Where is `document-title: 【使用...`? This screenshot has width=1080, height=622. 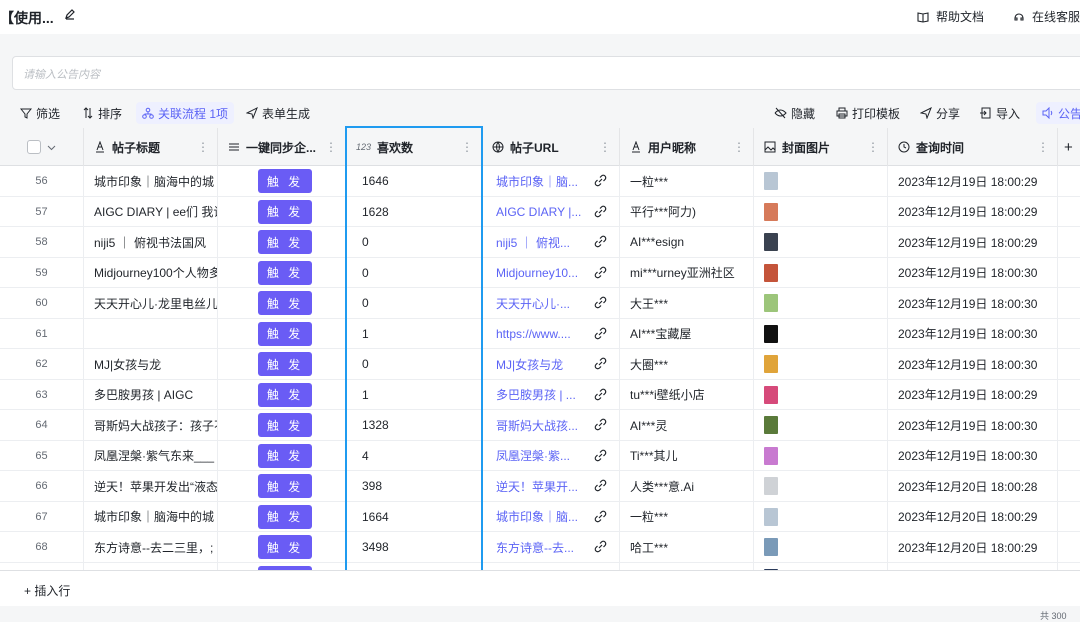 document-title: 【使用... is located at coordinates (27, 18).